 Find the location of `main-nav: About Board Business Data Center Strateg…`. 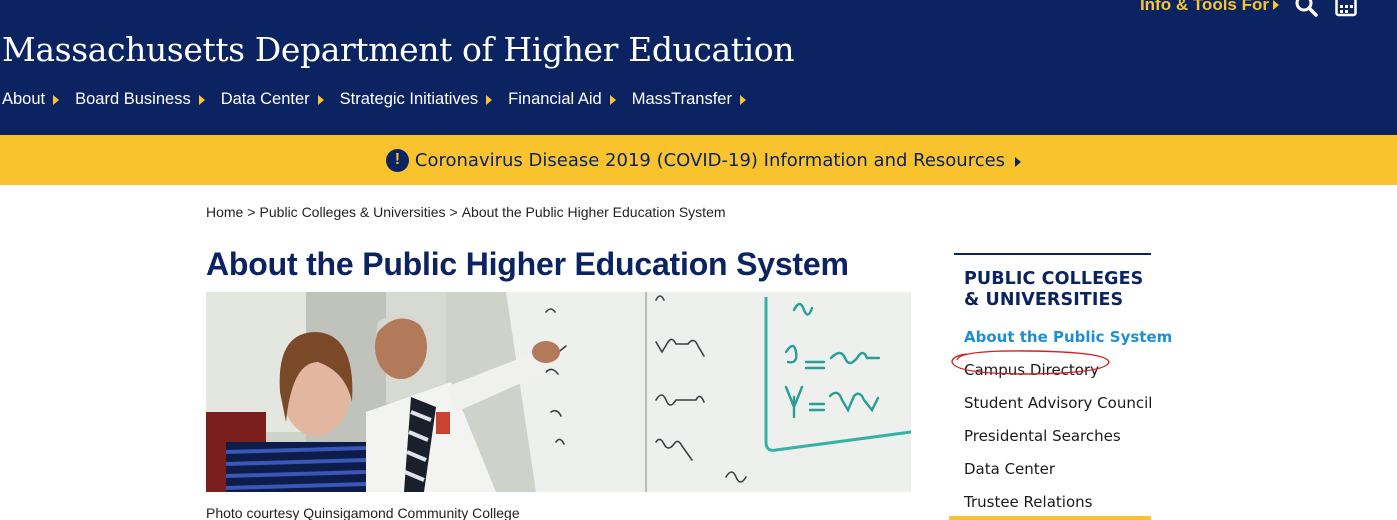

main-nav: About Board Business Data Center Strateg… is located at coordinates (374, 99).